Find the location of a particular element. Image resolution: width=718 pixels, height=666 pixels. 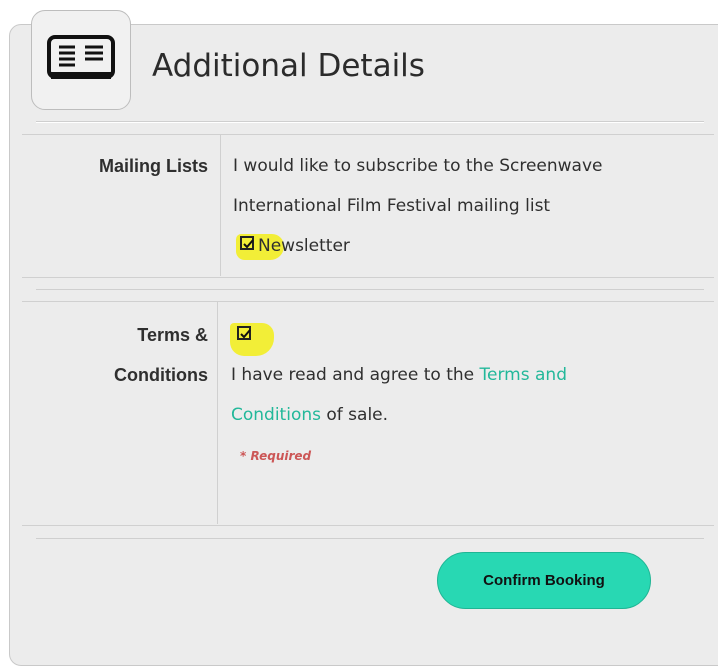

confirm-booking-label: Confirm Booking is located at coordinates (544, 580).